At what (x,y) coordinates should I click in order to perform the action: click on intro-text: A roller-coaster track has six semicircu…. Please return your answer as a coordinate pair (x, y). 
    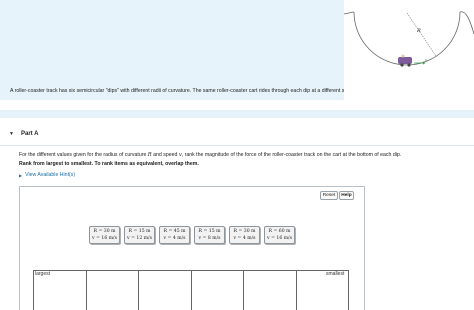
    Looking at the image, I should click on (184, 91).